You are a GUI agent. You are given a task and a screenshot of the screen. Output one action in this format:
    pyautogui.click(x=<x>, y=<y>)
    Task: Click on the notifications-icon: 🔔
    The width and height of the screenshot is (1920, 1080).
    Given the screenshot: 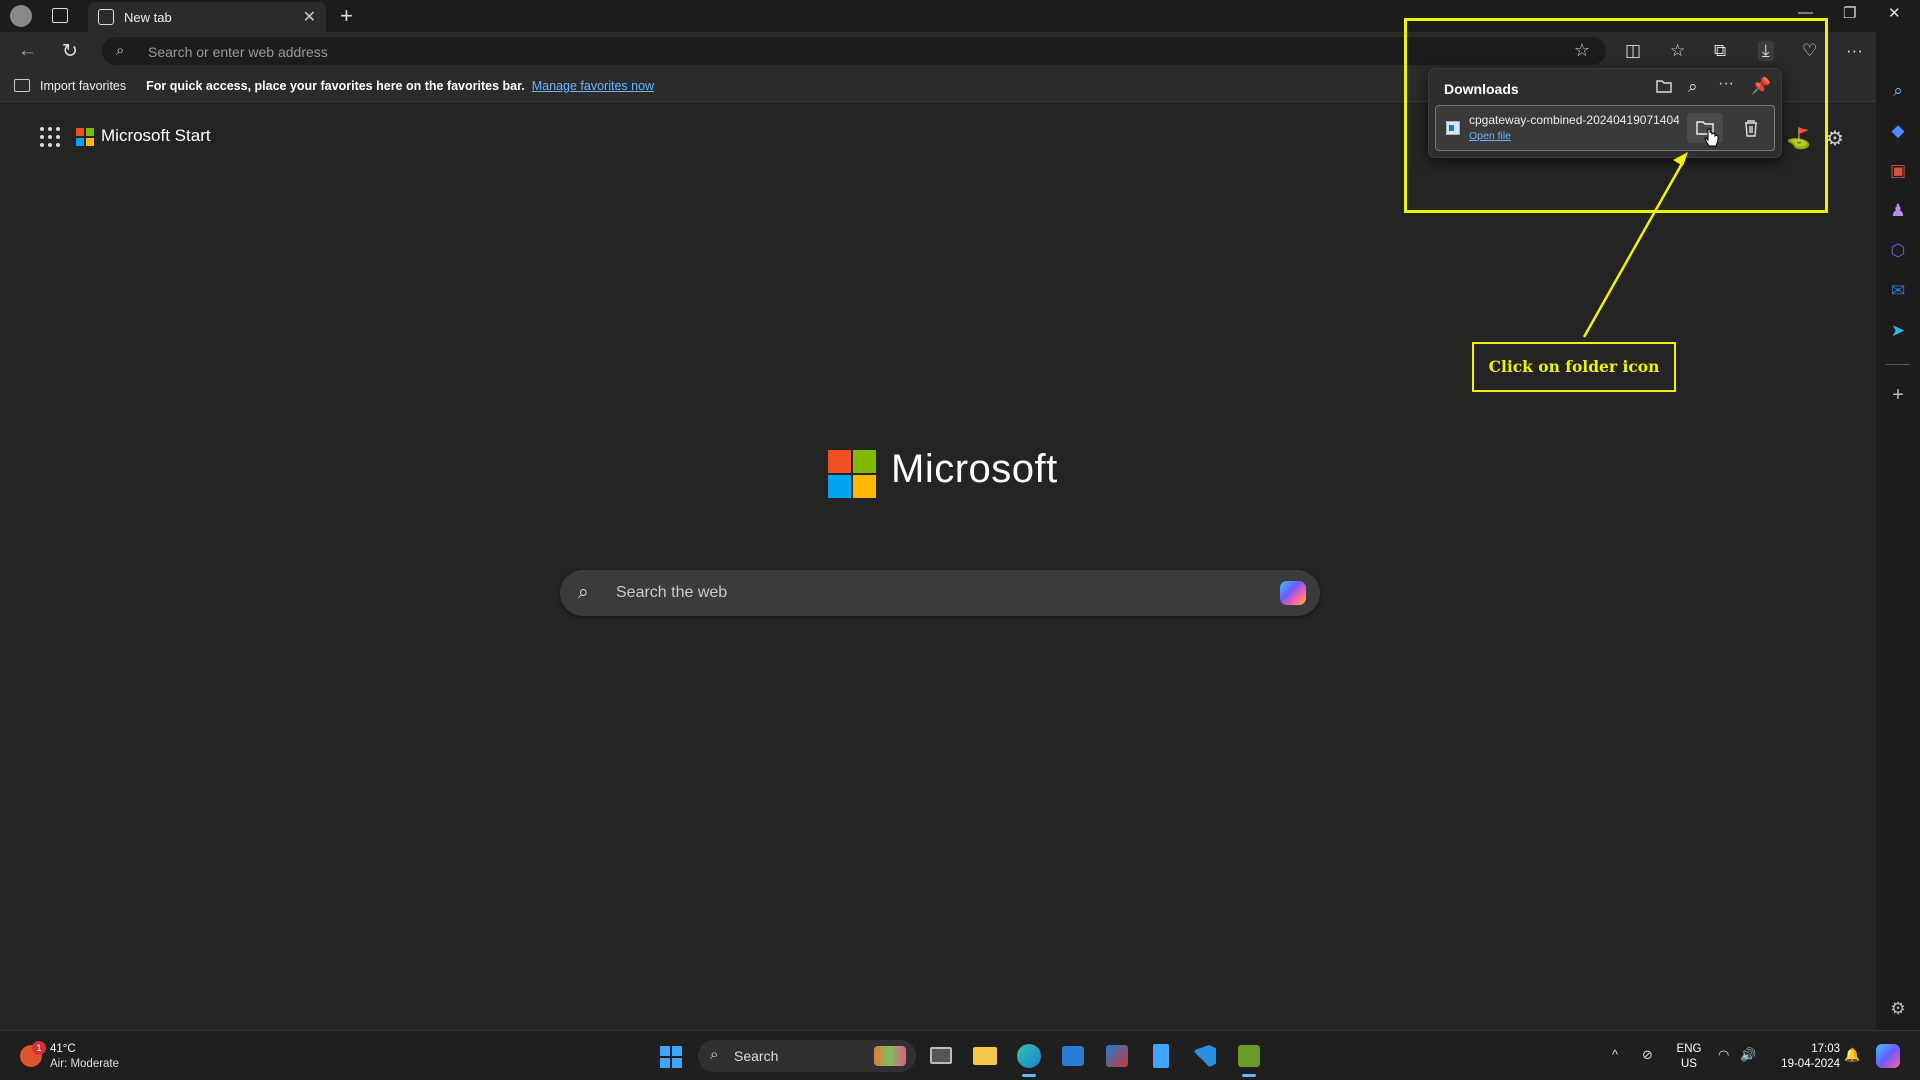 What is the action you would take?
    pyautogui.click(x=1852, y=1055)
    